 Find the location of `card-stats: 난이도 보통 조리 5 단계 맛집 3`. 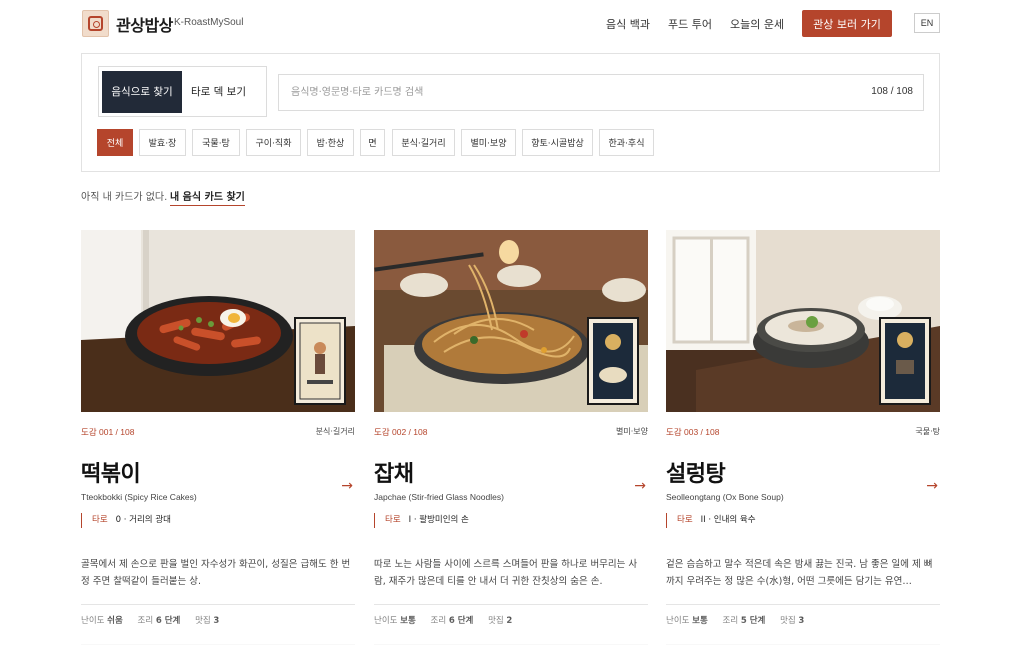

card-stats: 난이도 보통 조리 5 단계 맛집 3 is located at coordinates (741, 620).